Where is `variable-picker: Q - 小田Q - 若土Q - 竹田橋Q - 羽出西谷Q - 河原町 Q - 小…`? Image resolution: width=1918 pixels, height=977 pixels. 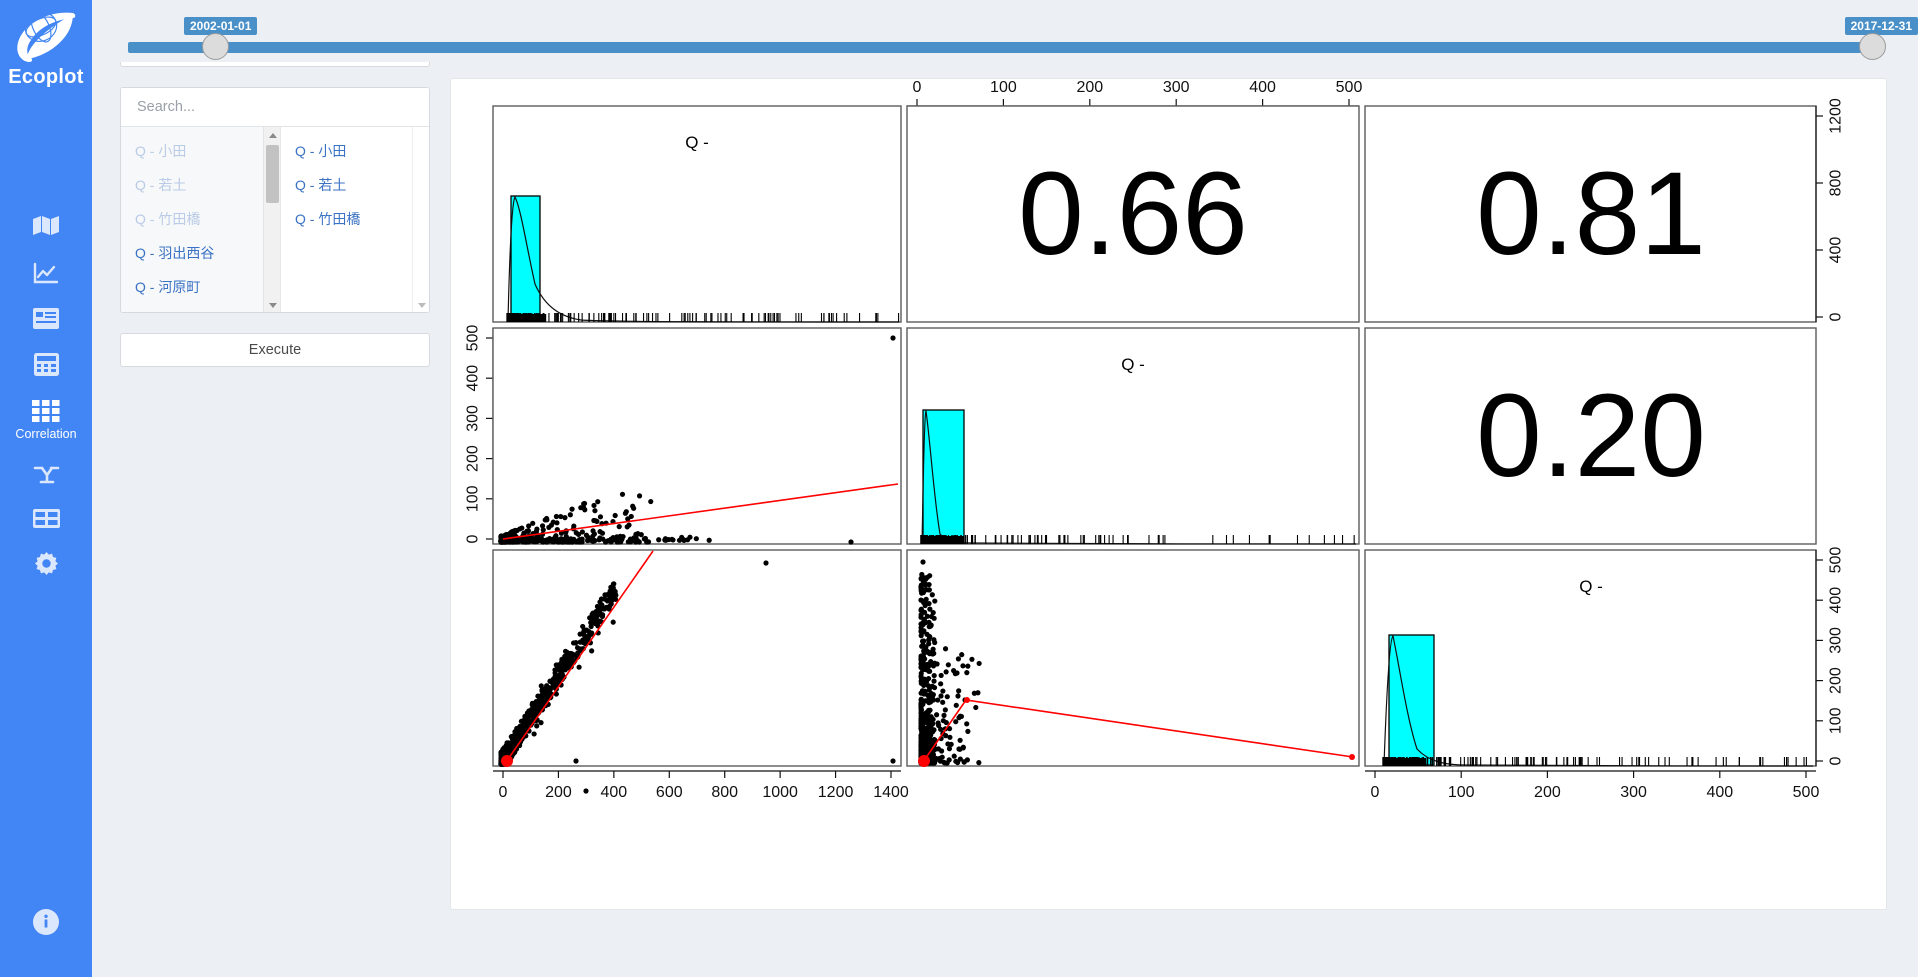 variable-picker: Q - 小田Q - 若土Q - 竹田橋Q - 羽出西谷Q - 河原町 Q - 小… is located at coordinates (275, 200).